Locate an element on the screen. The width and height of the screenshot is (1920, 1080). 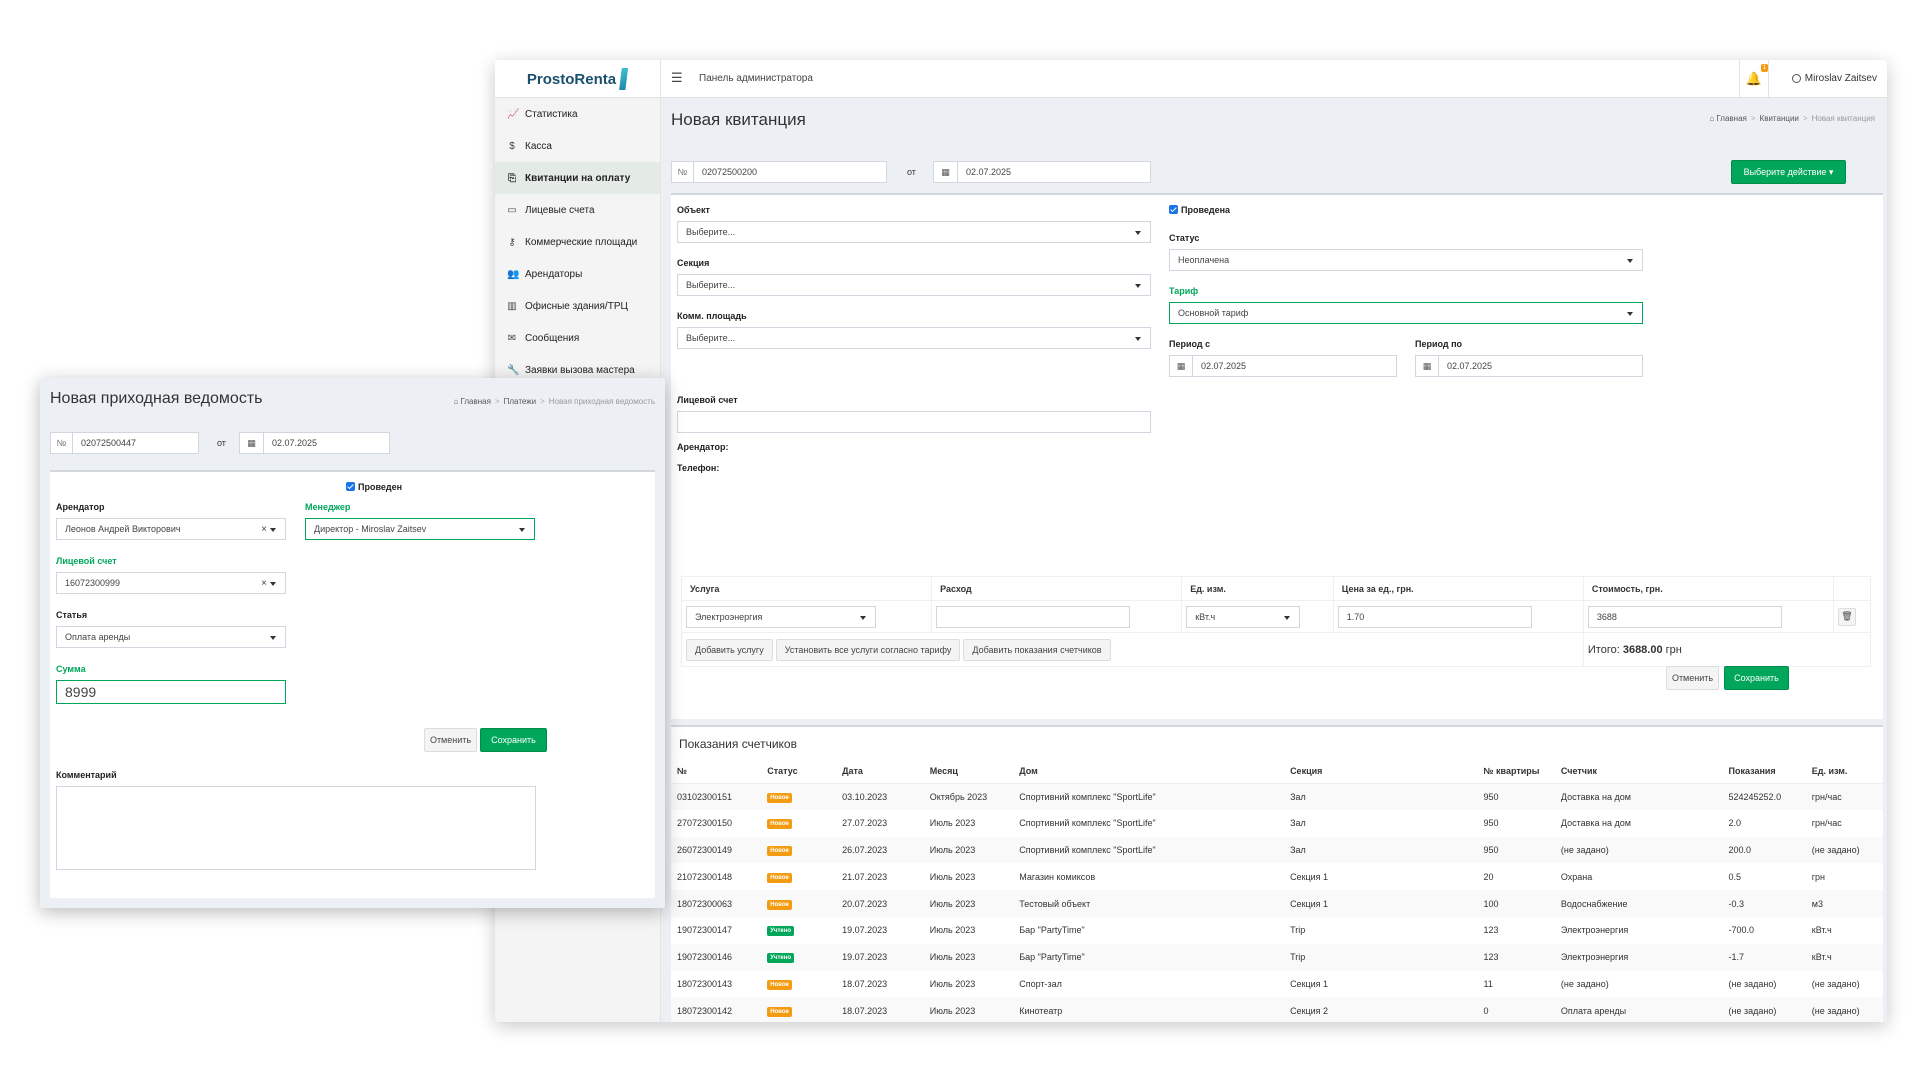
logo: ProstoRenta is located at coordinates (578, 79).